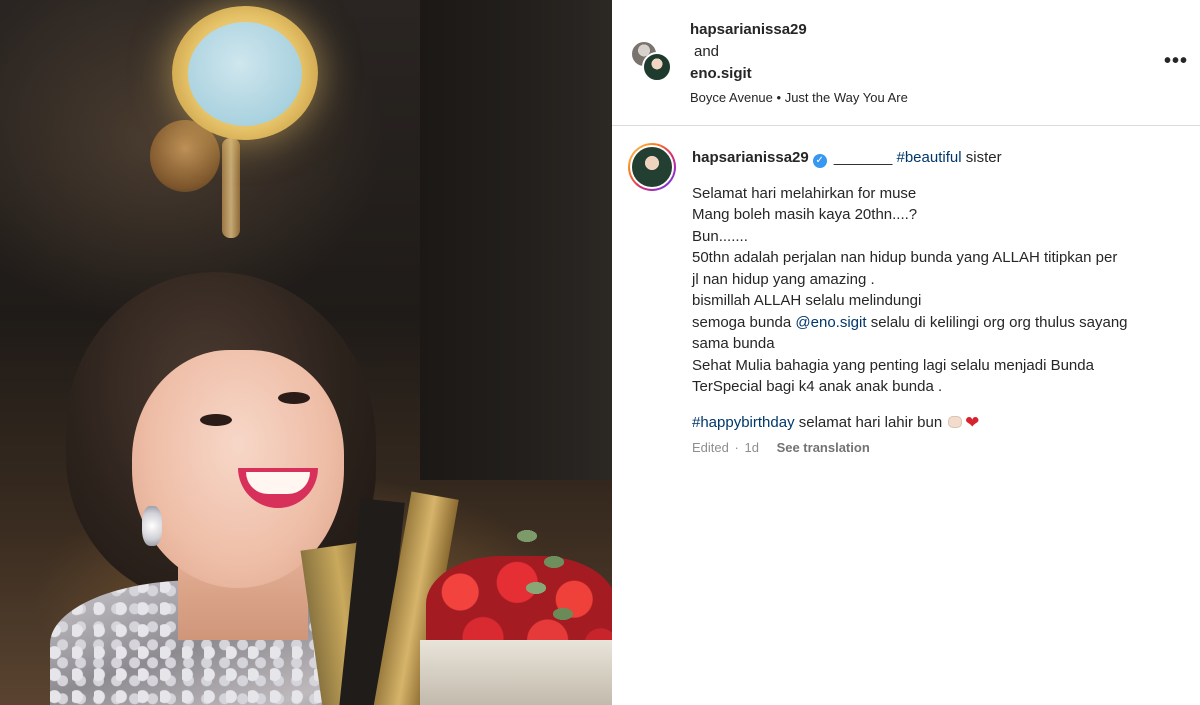 The width and height of the screenshot is (1200, 705). I want to click on photo-earring, so click(152, 526).